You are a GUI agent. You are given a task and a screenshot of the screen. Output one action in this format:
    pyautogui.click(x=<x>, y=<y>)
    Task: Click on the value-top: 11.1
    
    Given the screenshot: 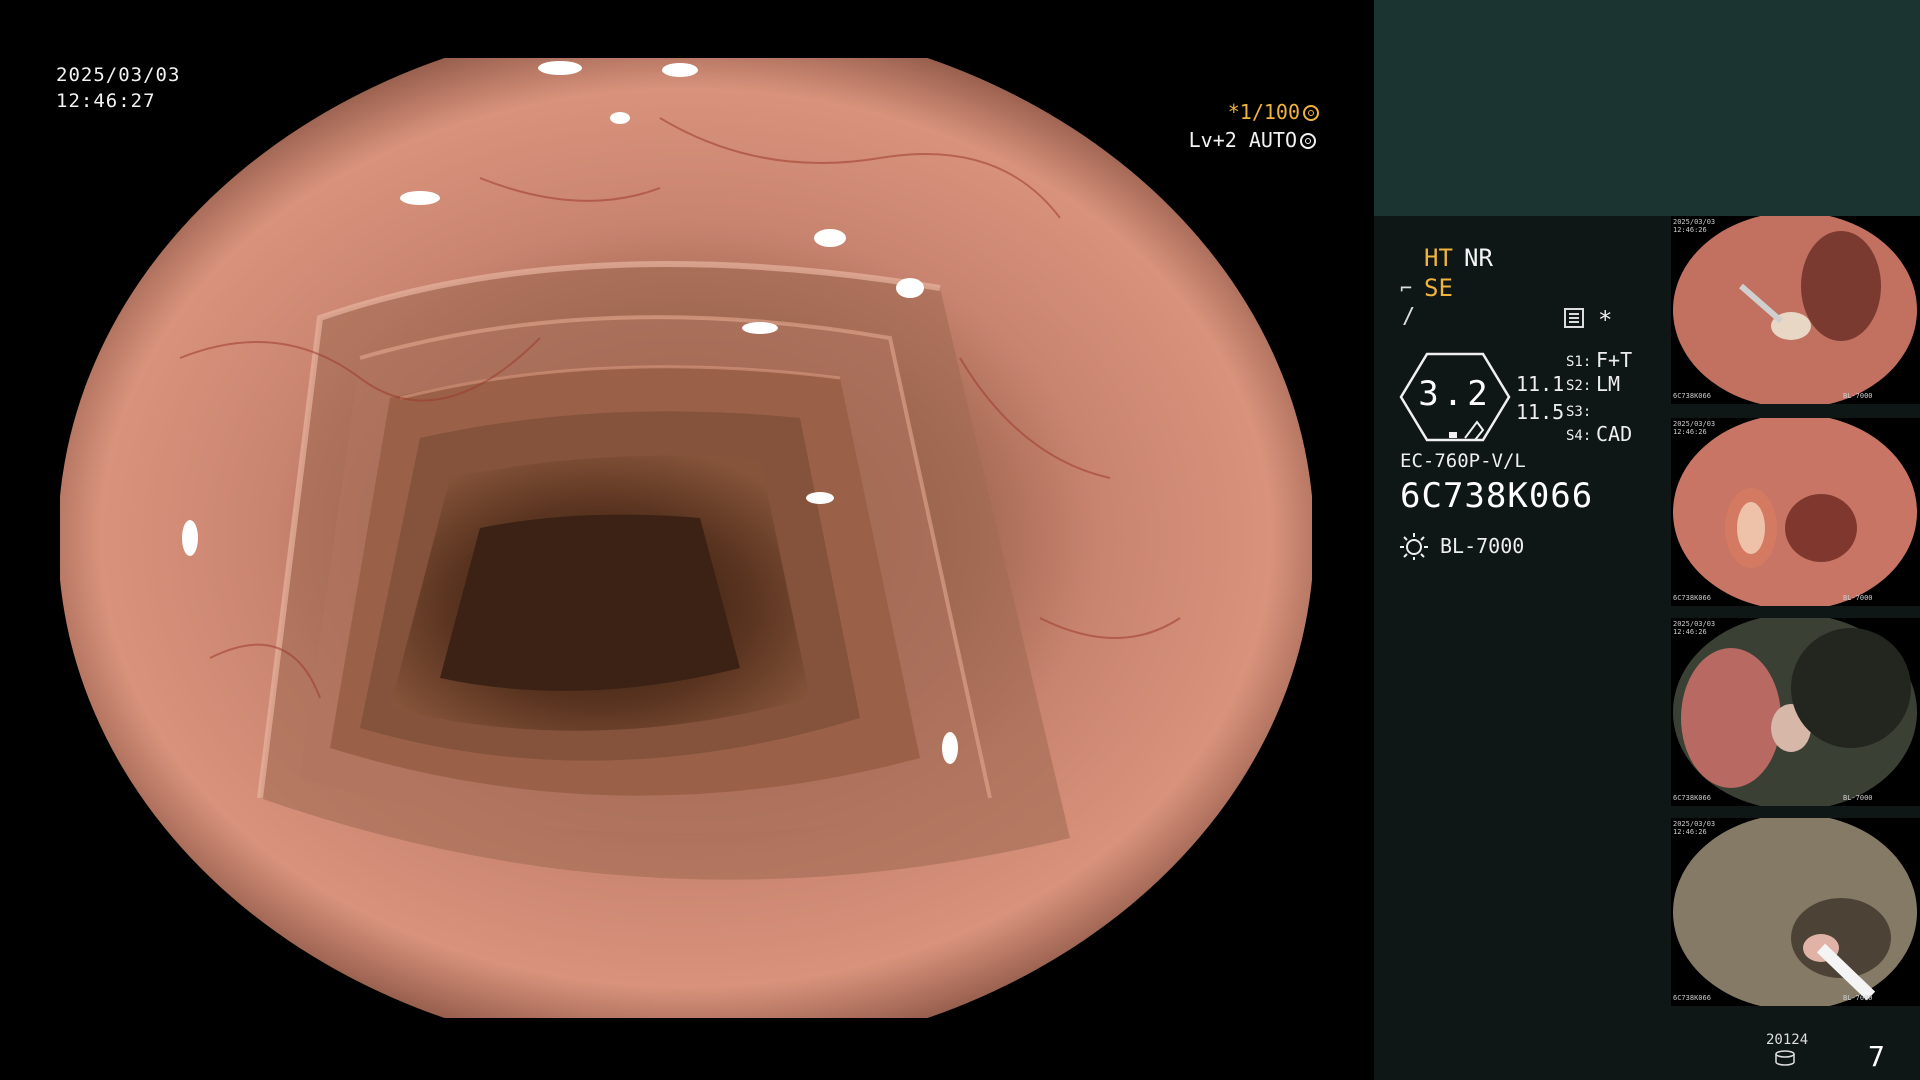 What is the action you would take?
    pyautogui.click(x=1540, y=384)
    